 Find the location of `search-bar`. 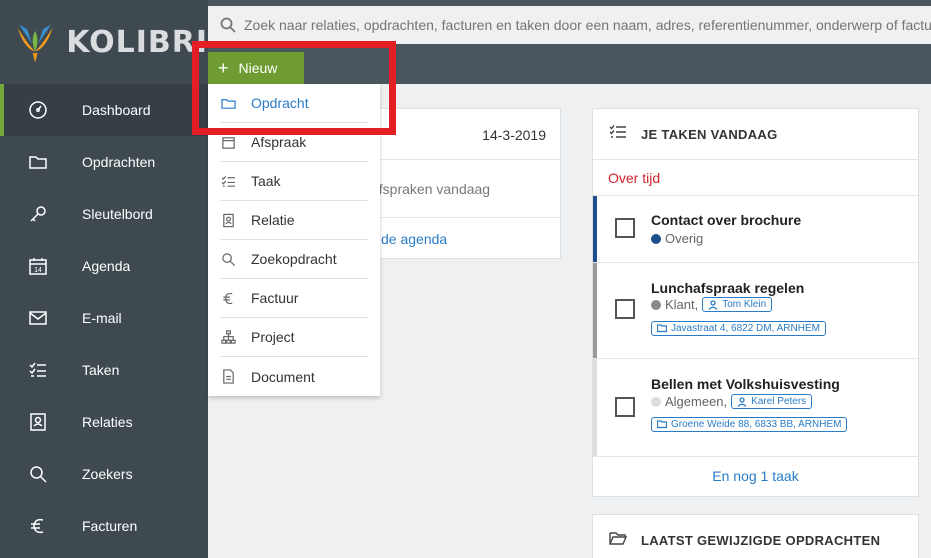

search-bar is located at coordinates (569, 25).